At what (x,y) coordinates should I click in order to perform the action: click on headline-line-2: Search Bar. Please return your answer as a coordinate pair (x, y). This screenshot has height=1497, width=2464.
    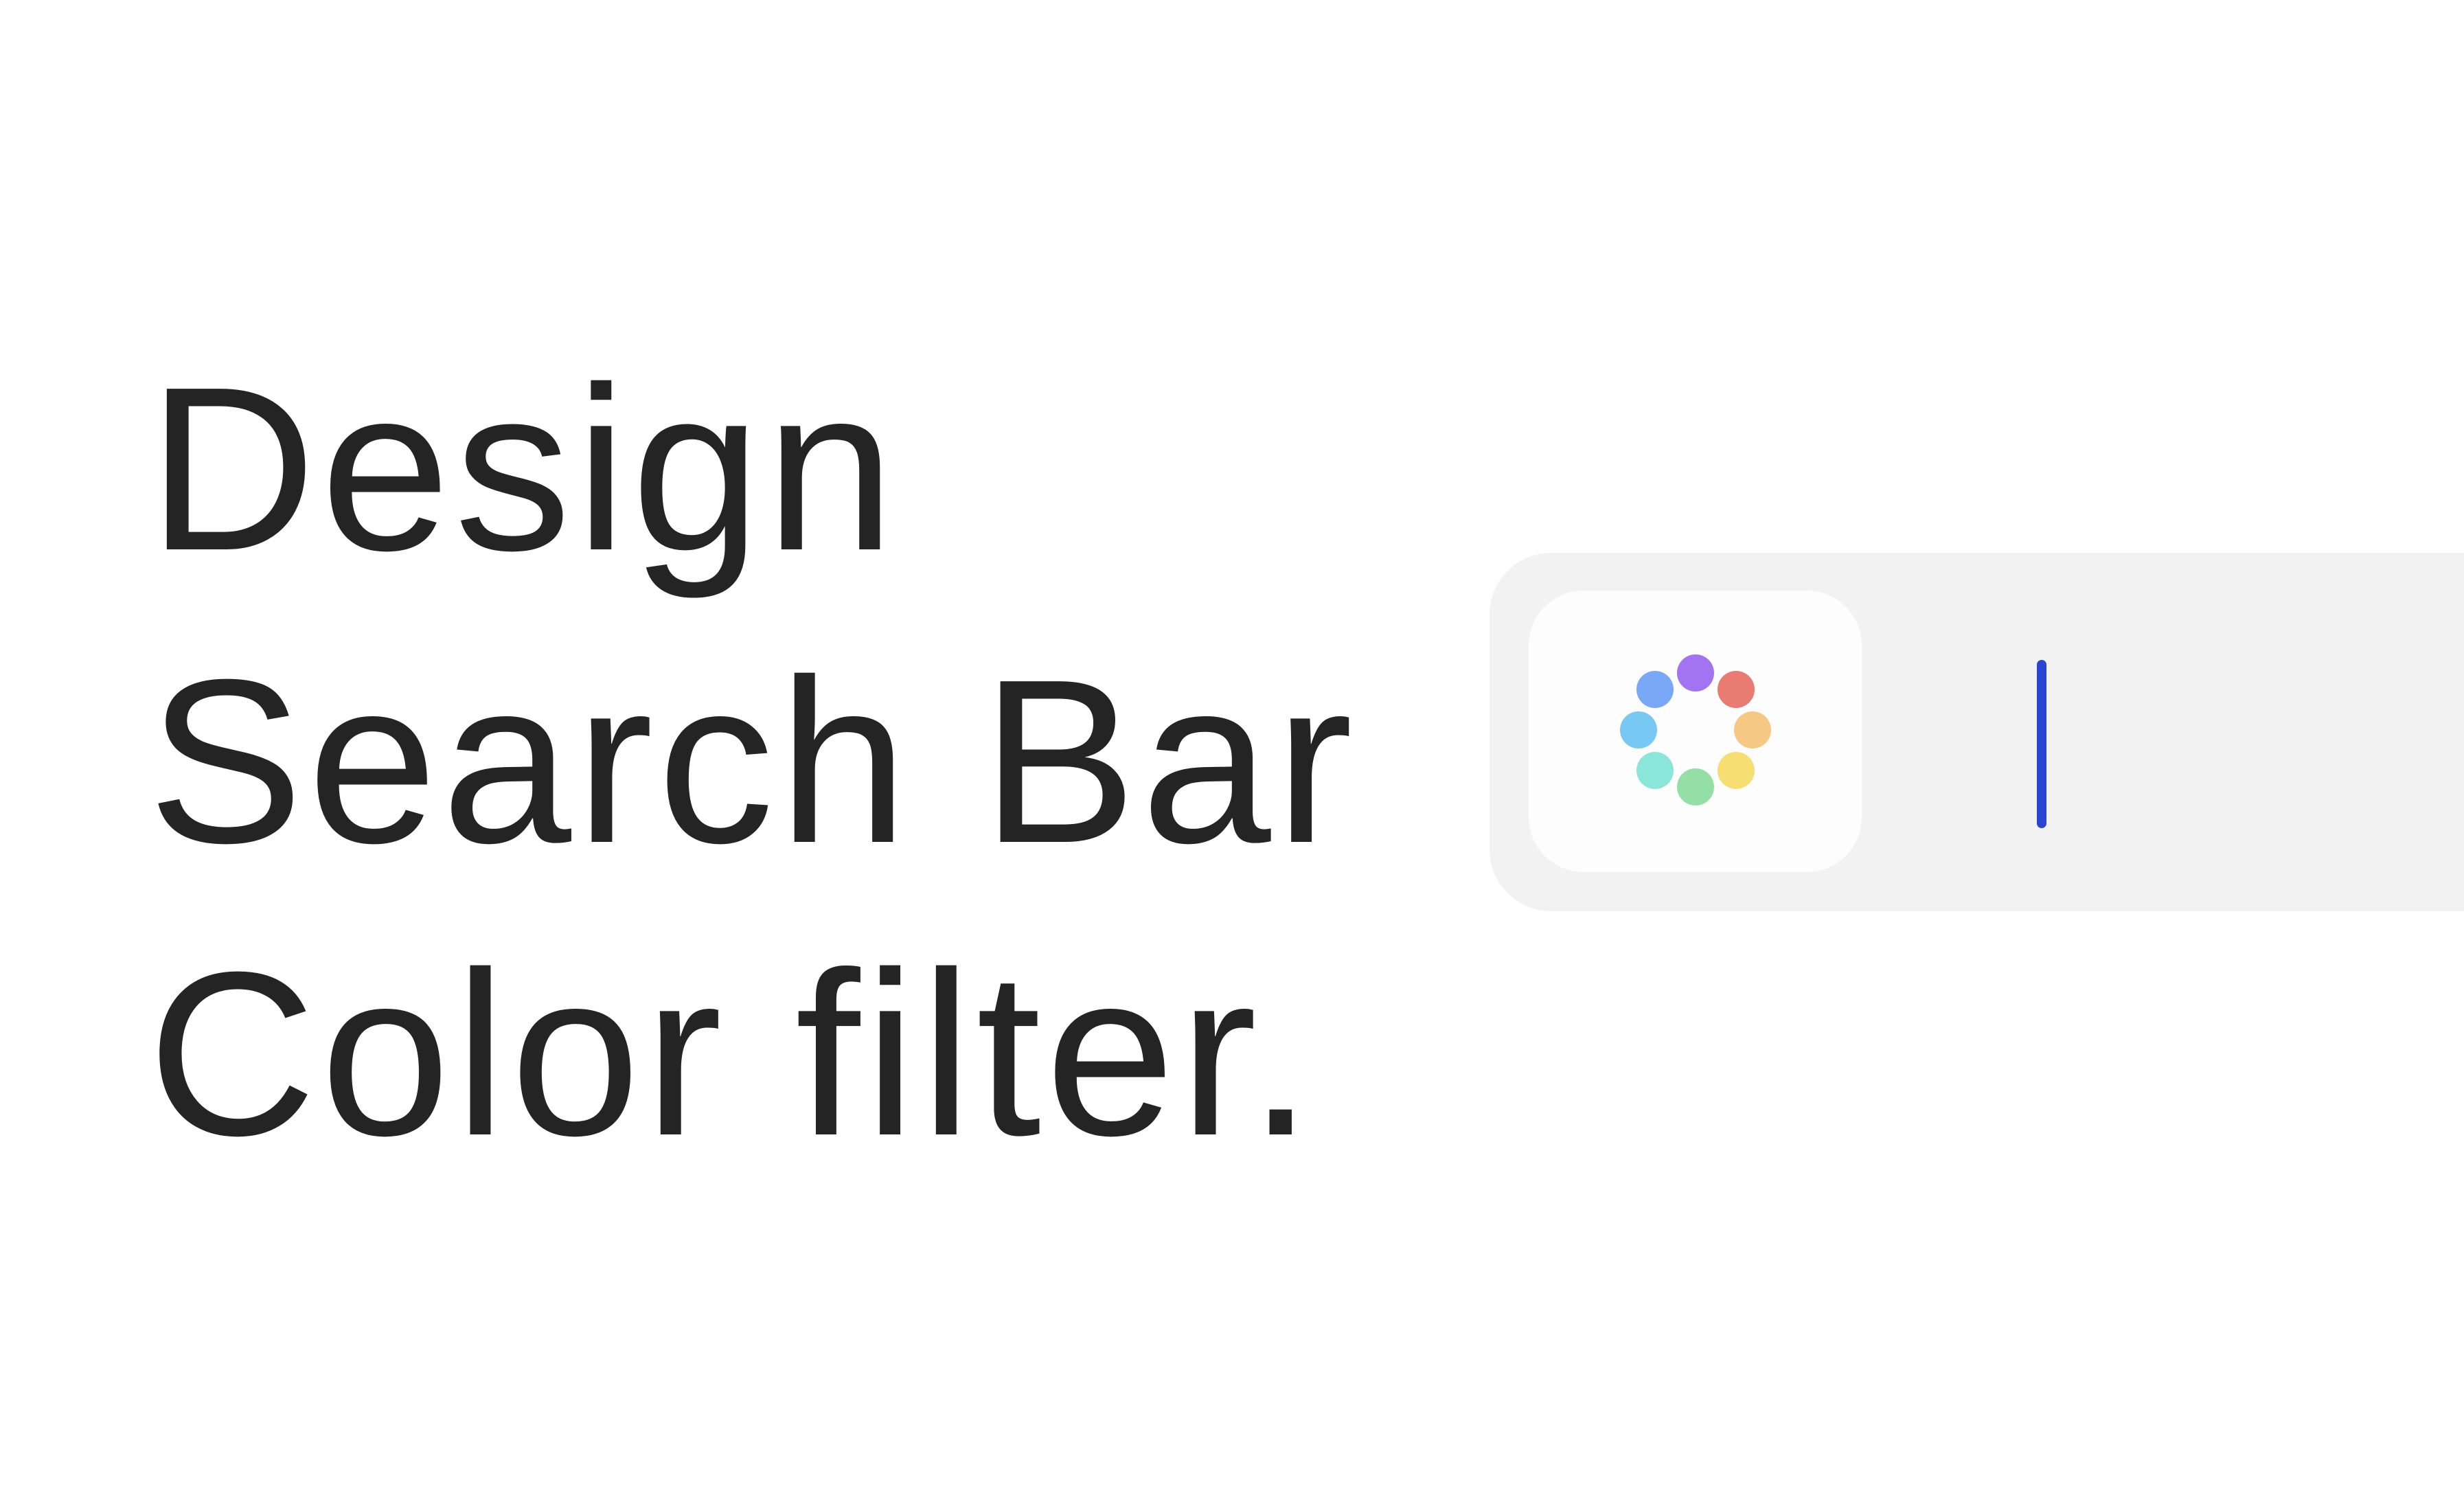
    Looking at the image, I should click on (752, 761).